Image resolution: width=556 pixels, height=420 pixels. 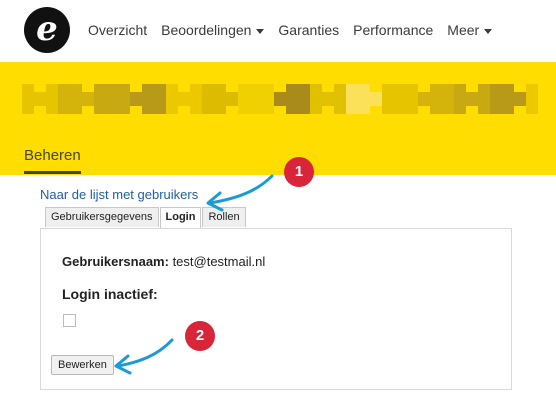 I want to click on arrow-2-icon, so click(x=145, y=353).